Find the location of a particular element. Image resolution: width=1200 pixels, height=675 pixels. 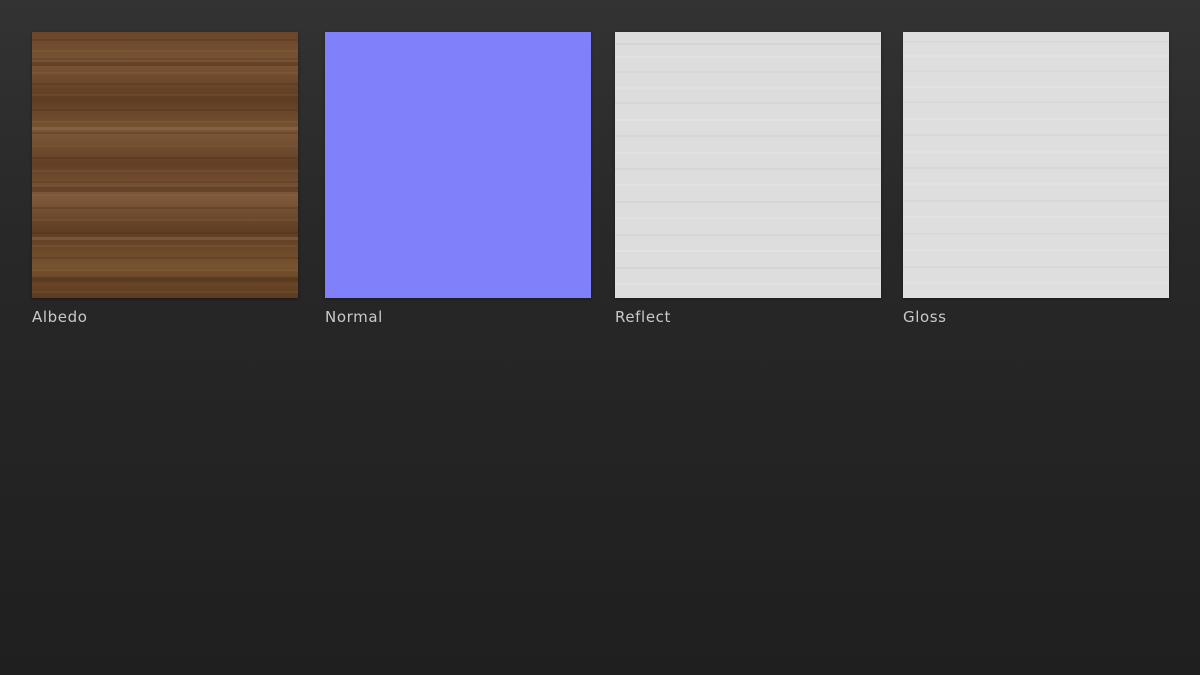

texture-tile-albedo: Albedo is located at coordinates (165, 179).